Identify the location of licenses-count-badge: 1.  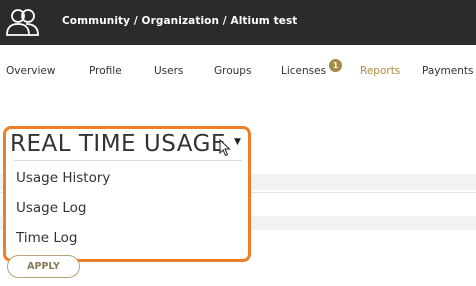
(335, 65).